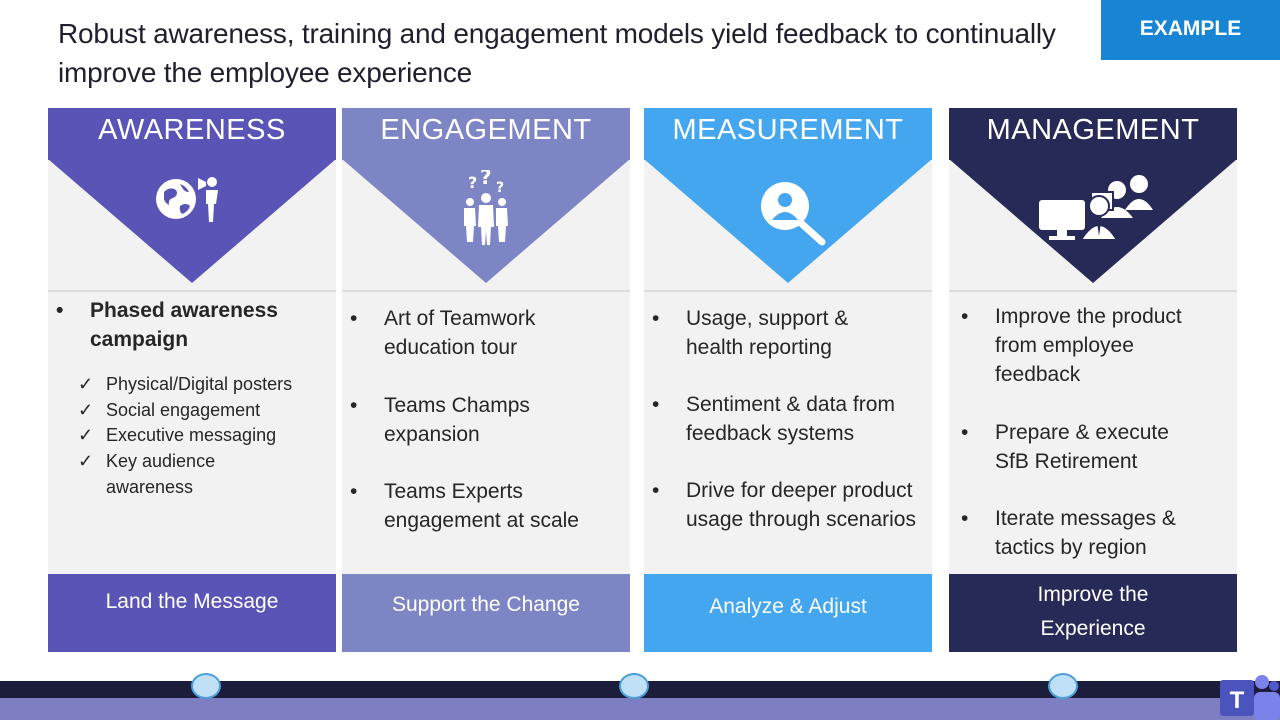 The width and height of the screenshot is (1280, 720). I want to click on column-footer: Support the Change, so click(486, 613).